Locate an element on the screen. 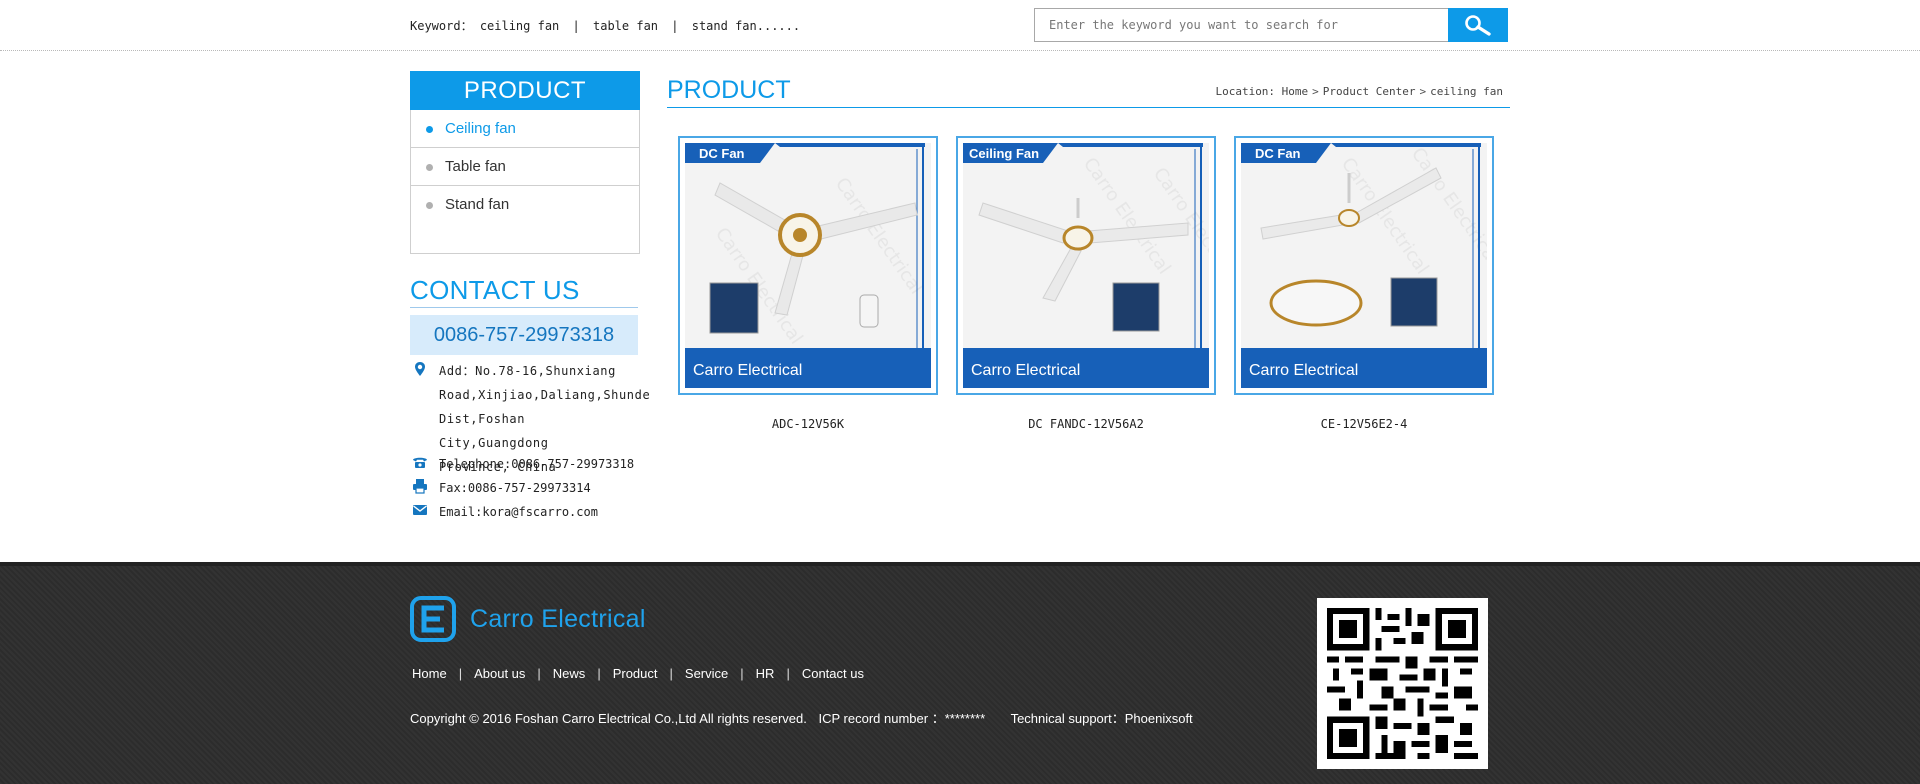 This screenshot has height=784, width=1920. category-item-table-fan: Table fan is located at coordinates (525, 167).